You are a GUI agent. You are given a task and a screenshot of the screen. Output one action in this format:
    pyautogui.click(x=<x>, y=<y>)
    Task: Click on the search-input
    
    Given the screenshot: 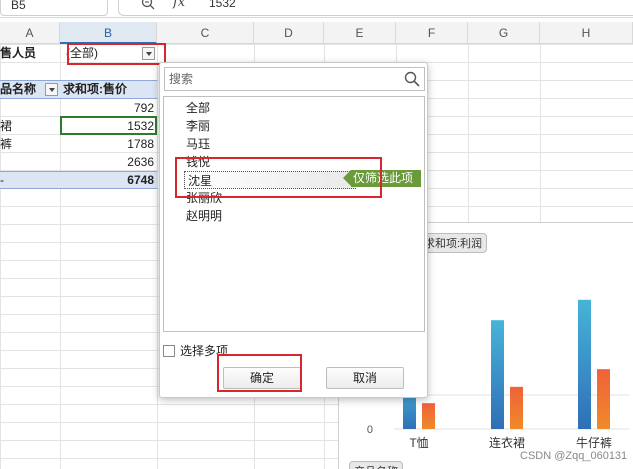 What is the action you would take?
    pyautogui.click(x=284, y=79)
    